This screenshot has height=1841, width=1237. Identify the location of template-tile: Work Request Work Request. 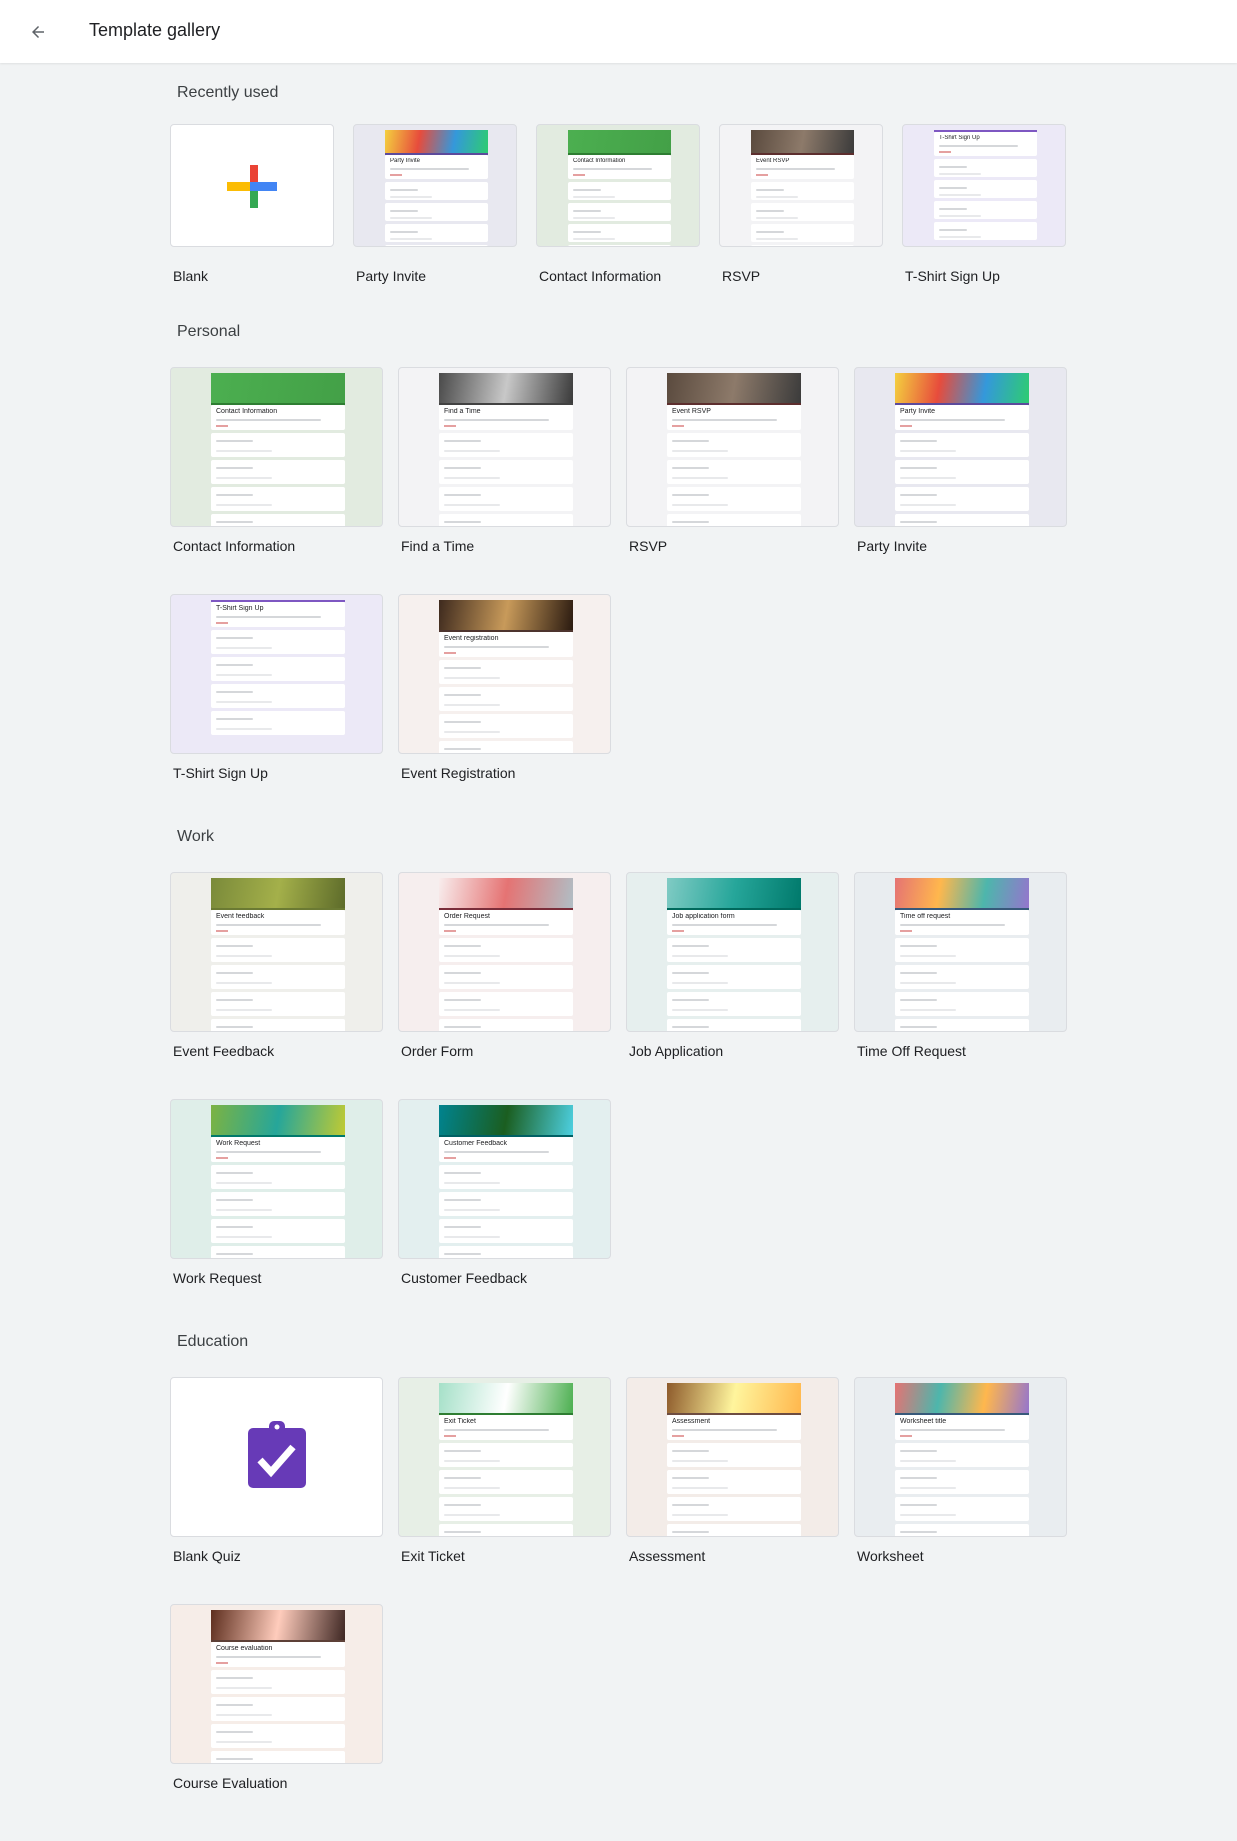
(276, 1199).